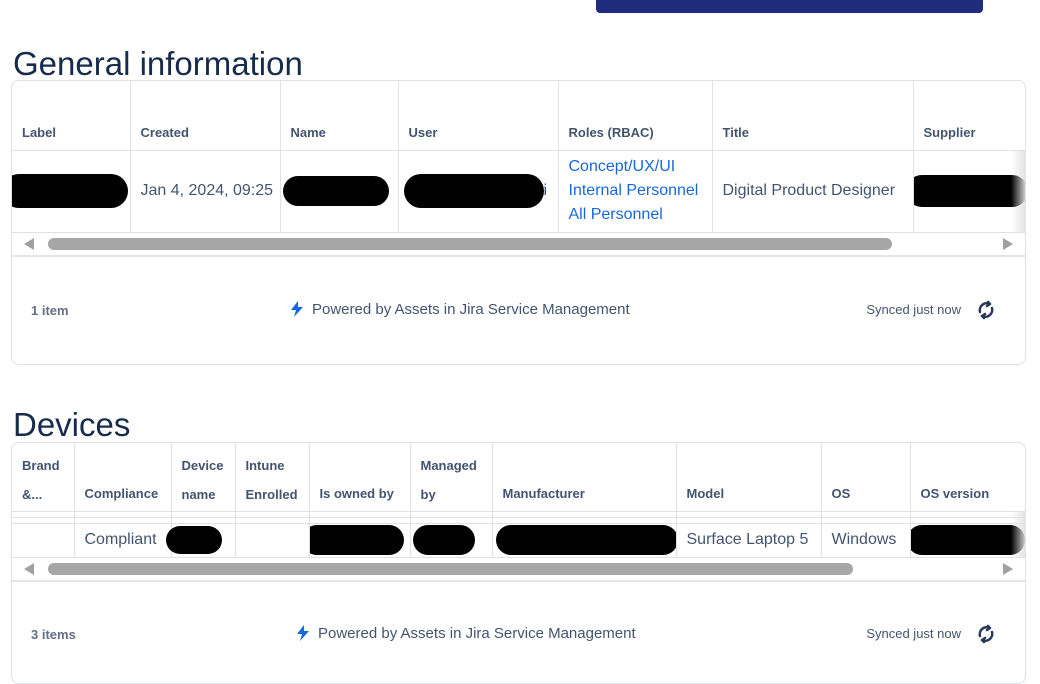  I want to click on col-is-owned-by: Is owned by, so click(359, 477).